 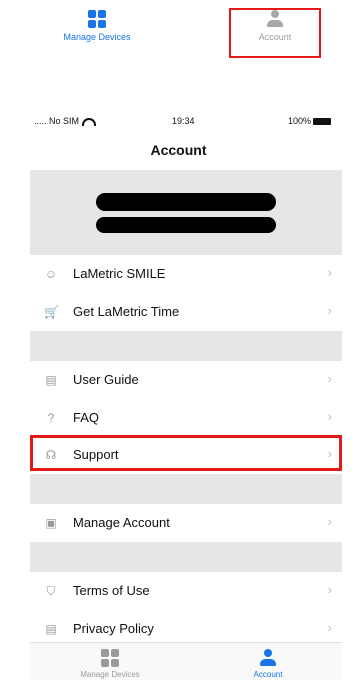 I want to click on support-highlight, so click(x=186, y=453).